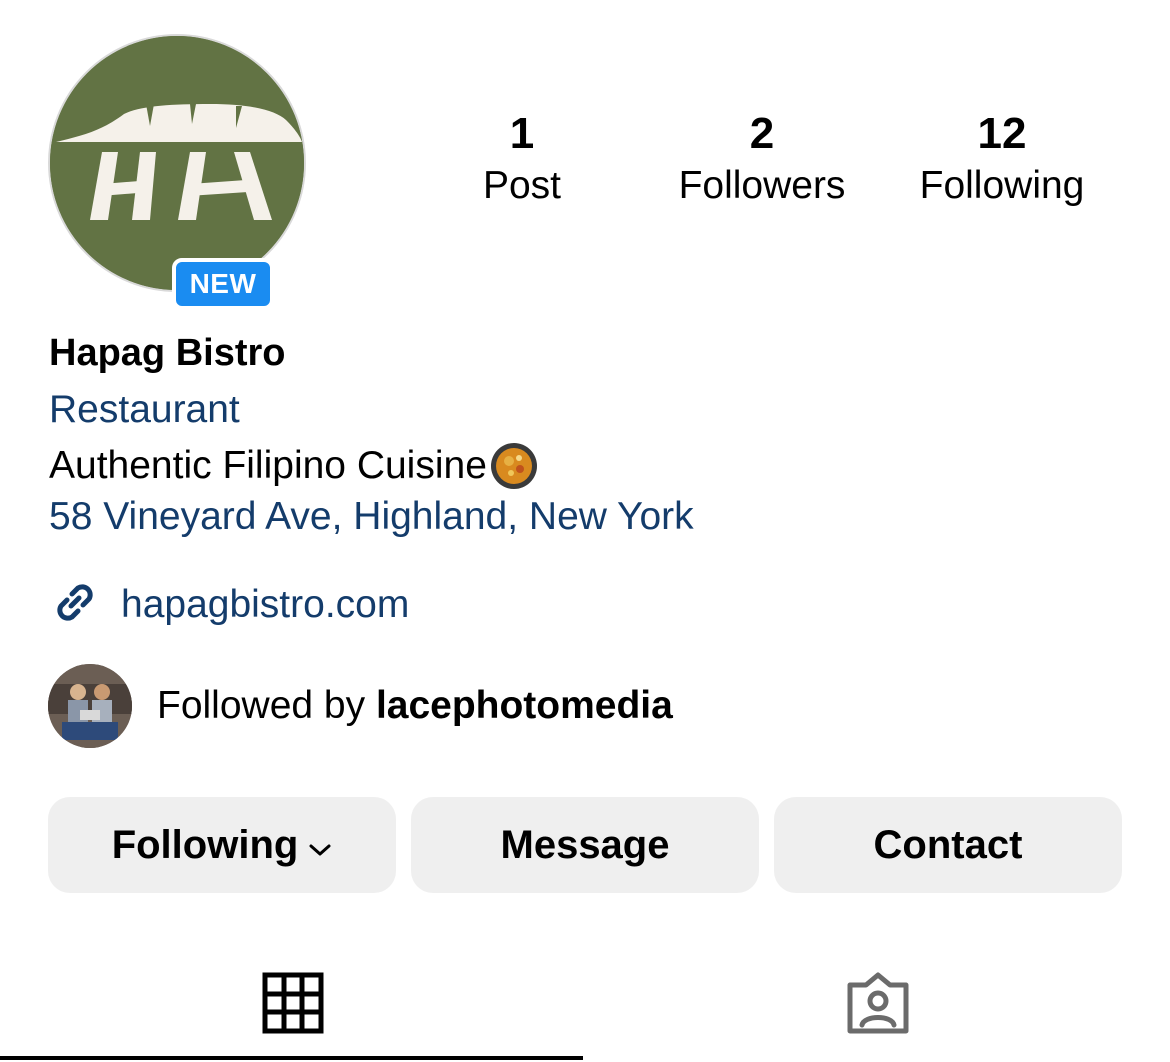 The width and height of the screenshot is (1170, 1062). What do you see at coordinates (1002, 133) in the screenshot?
I see `following-count: 12` at bounding box center [1002, 133].